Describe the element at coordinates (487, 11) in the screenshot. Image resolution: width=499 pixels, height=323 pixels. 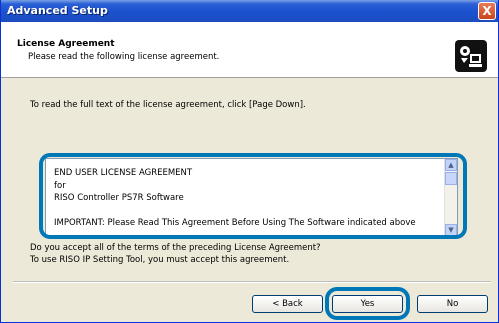
I see `close-button: X` at that location.